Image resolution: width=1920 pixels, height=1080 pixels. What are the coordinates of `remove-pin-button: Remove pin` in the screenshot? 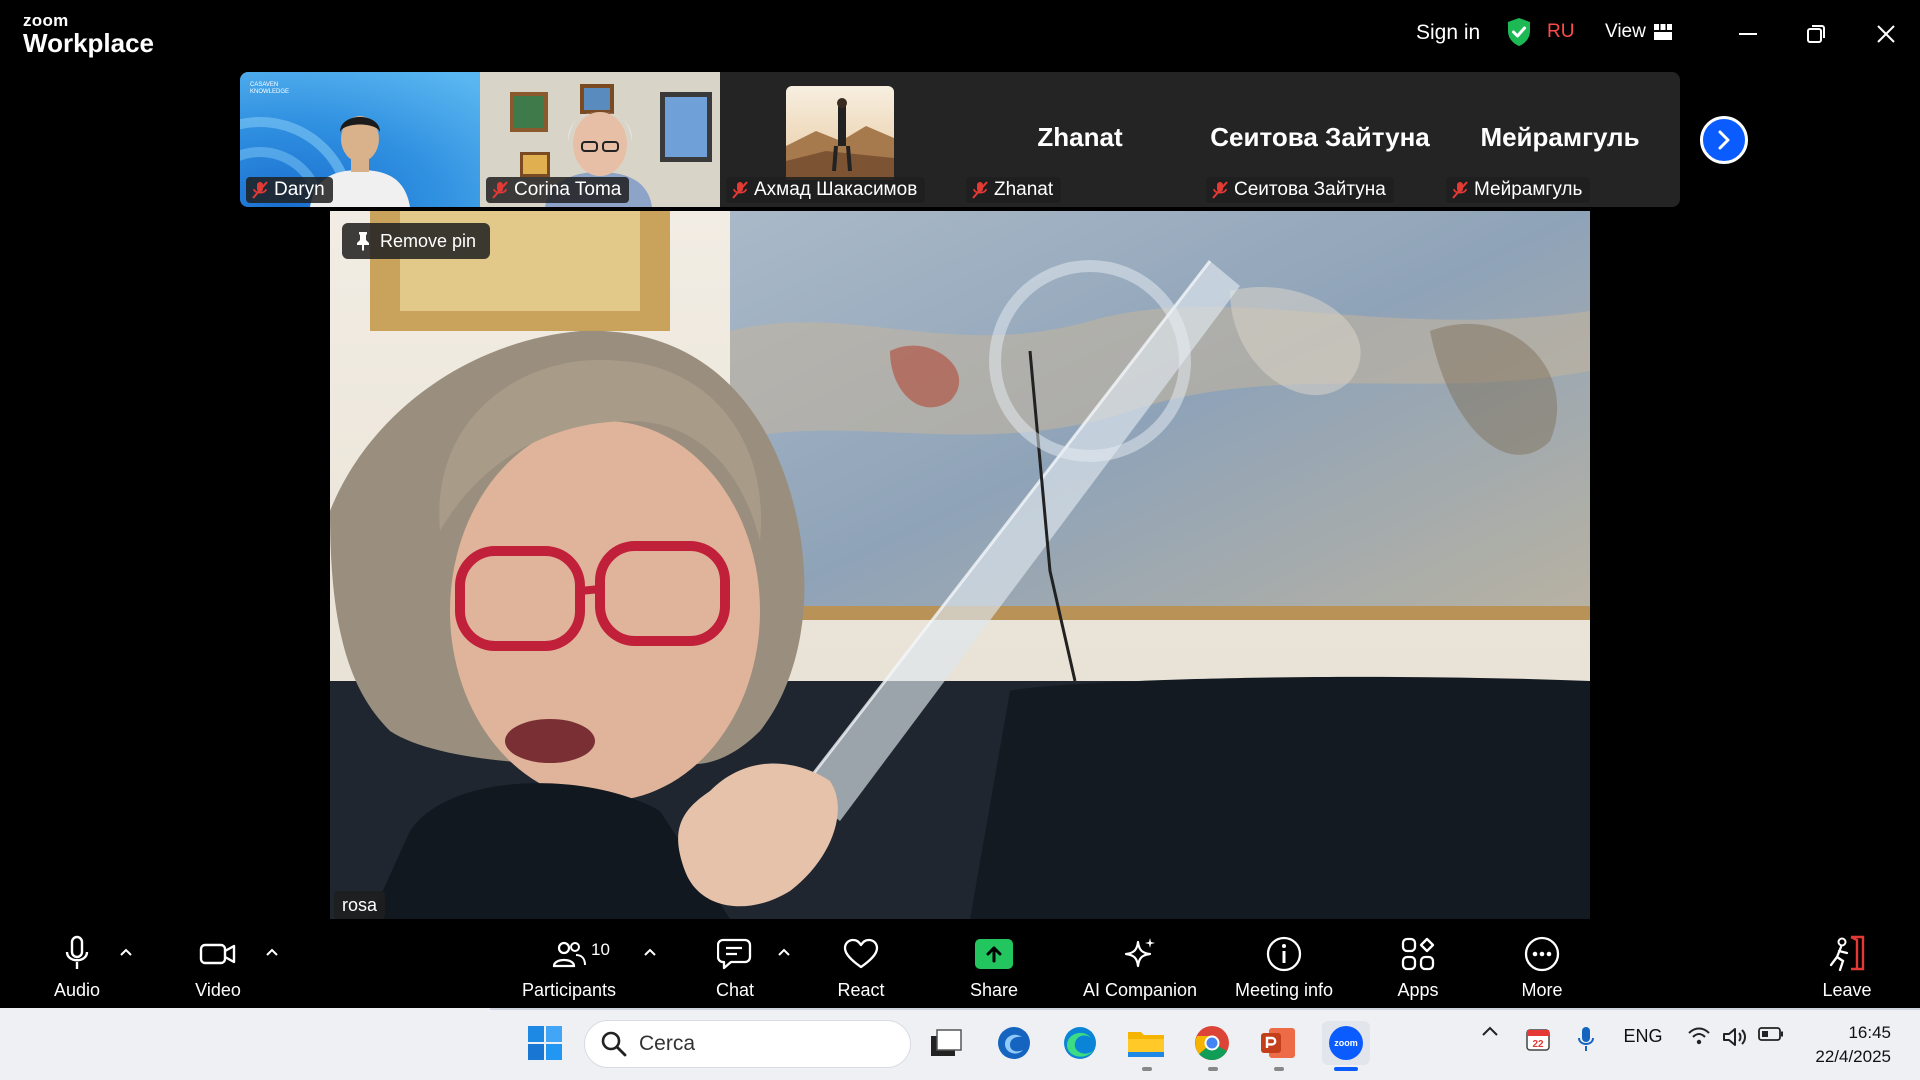 It's located at (416, 241).